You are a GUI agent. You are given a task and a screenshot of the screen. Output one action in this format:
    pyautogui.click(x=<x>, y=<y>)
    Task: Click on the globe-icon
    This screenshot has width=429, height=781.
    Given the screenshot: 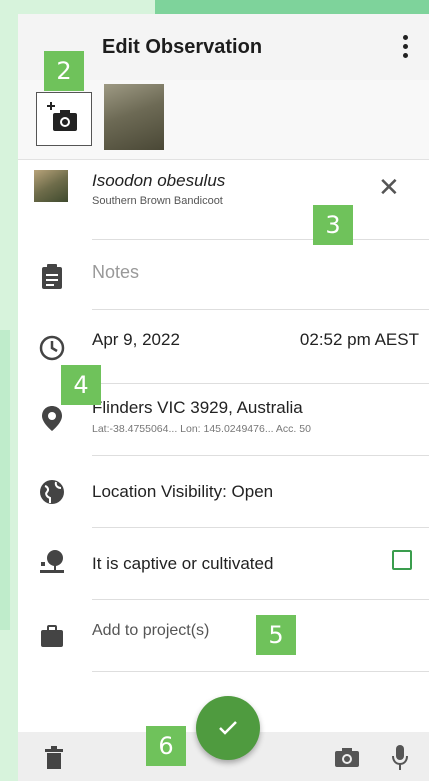 What is the action you would take?
    pyautogui.click(x=52, y=492)
    